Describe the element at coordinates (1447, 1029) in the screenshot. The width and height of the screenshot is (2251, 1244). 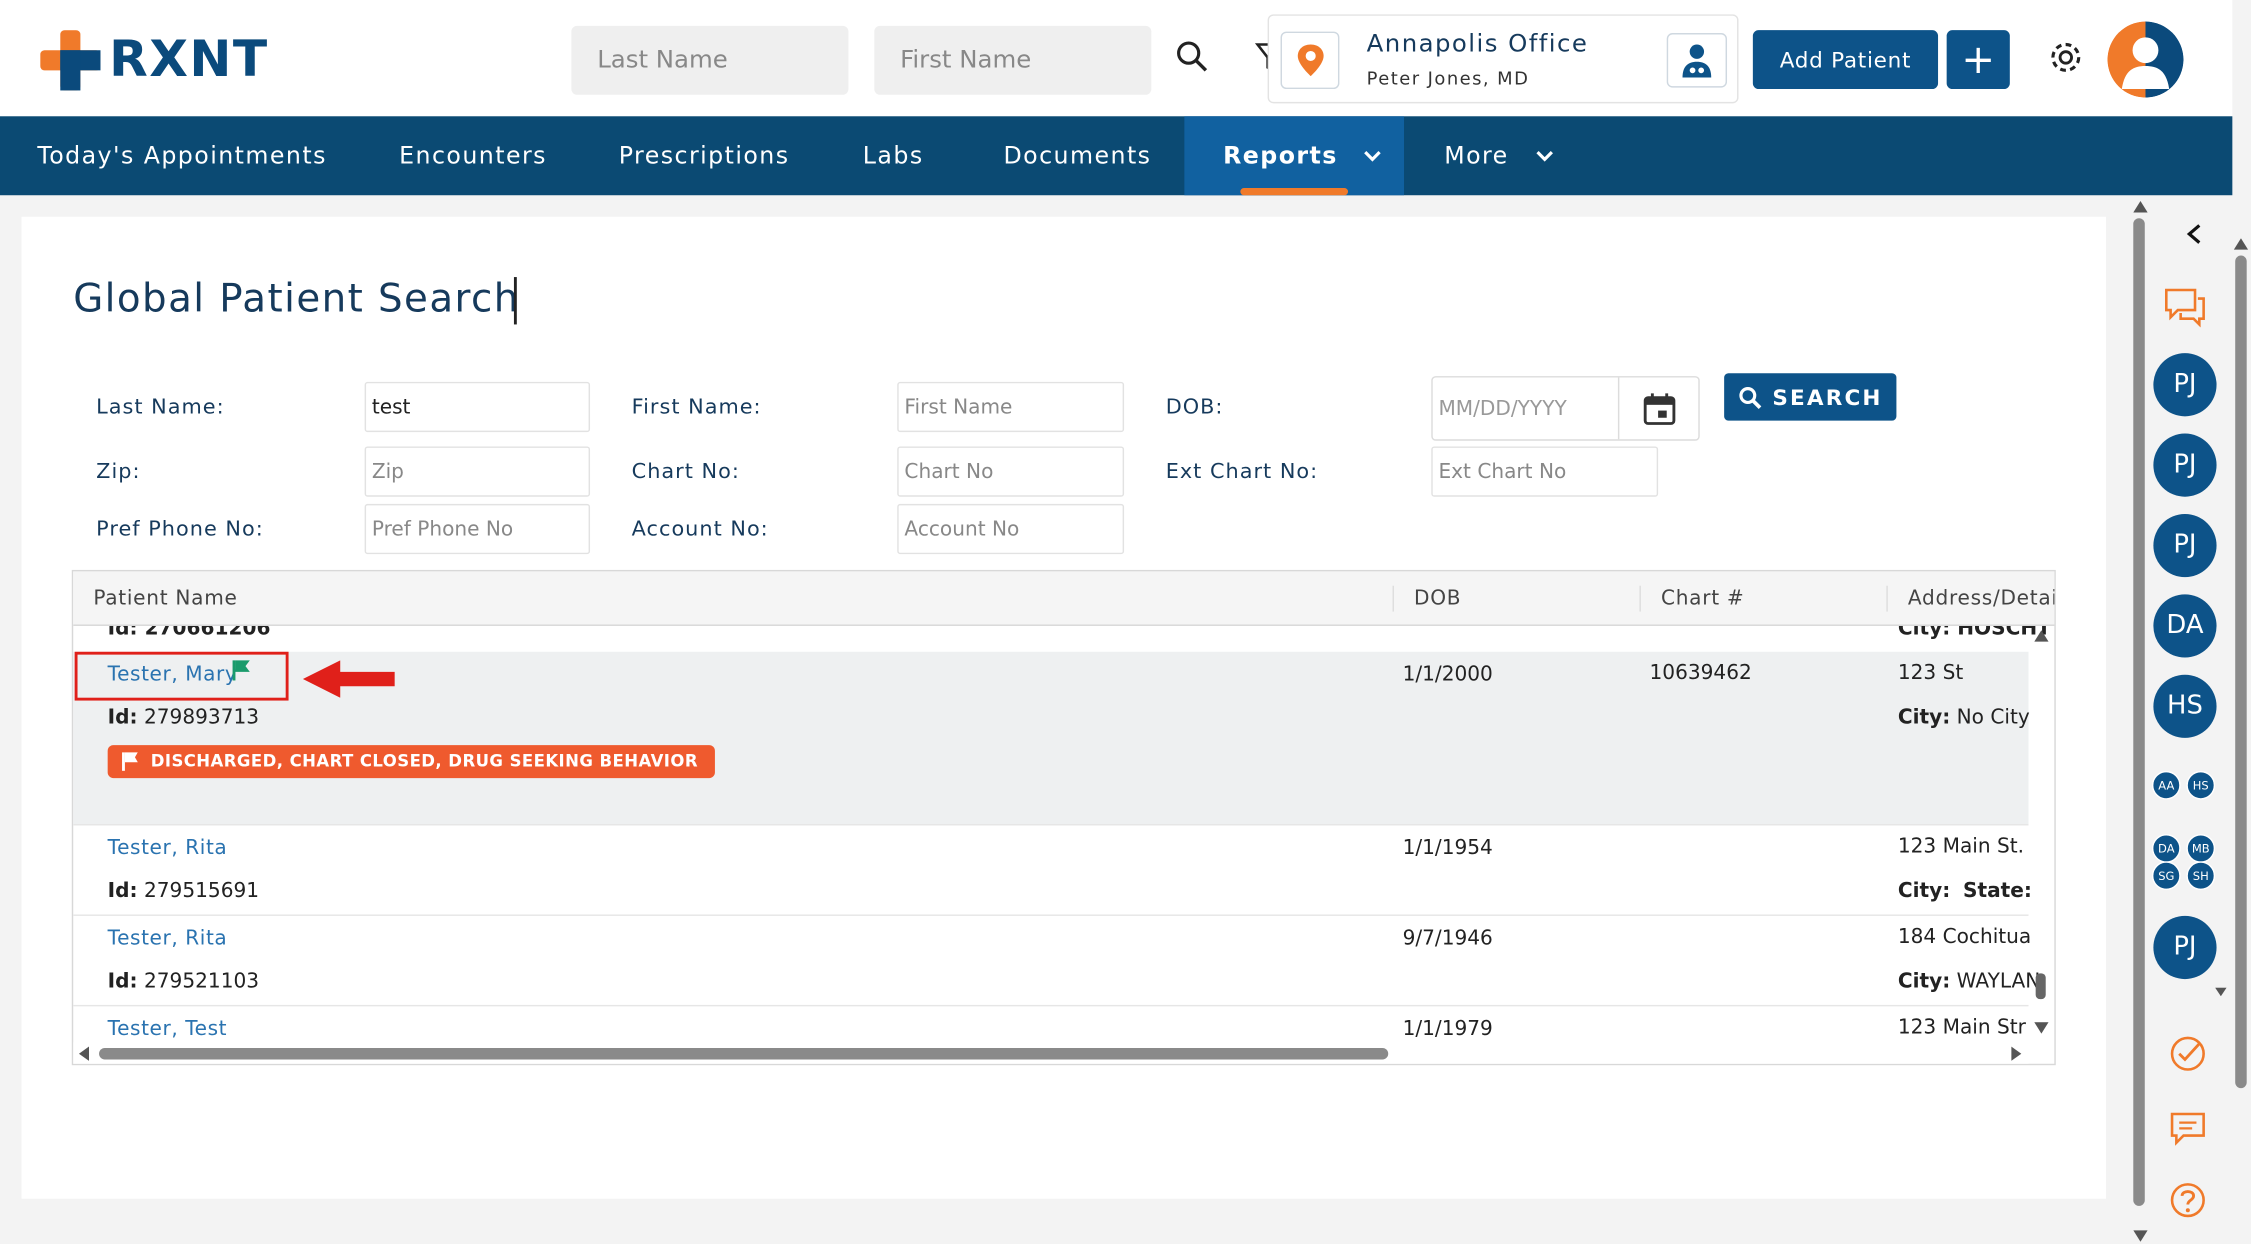
I see `dob-value: 1/1/1979` at that location.